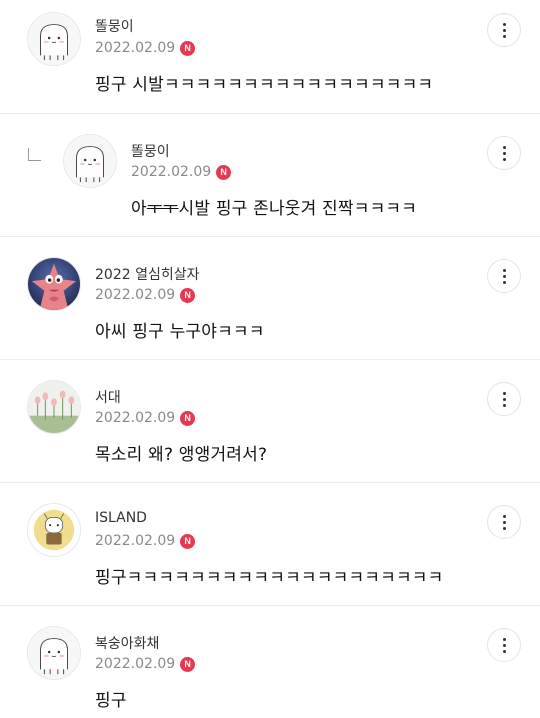 This screenshot has width=540, height=718. What do you see at coordinates (147, 274) in the screenshot?
I see `comment-author: 2022 열심히살자` at bounding box center [147, 274].